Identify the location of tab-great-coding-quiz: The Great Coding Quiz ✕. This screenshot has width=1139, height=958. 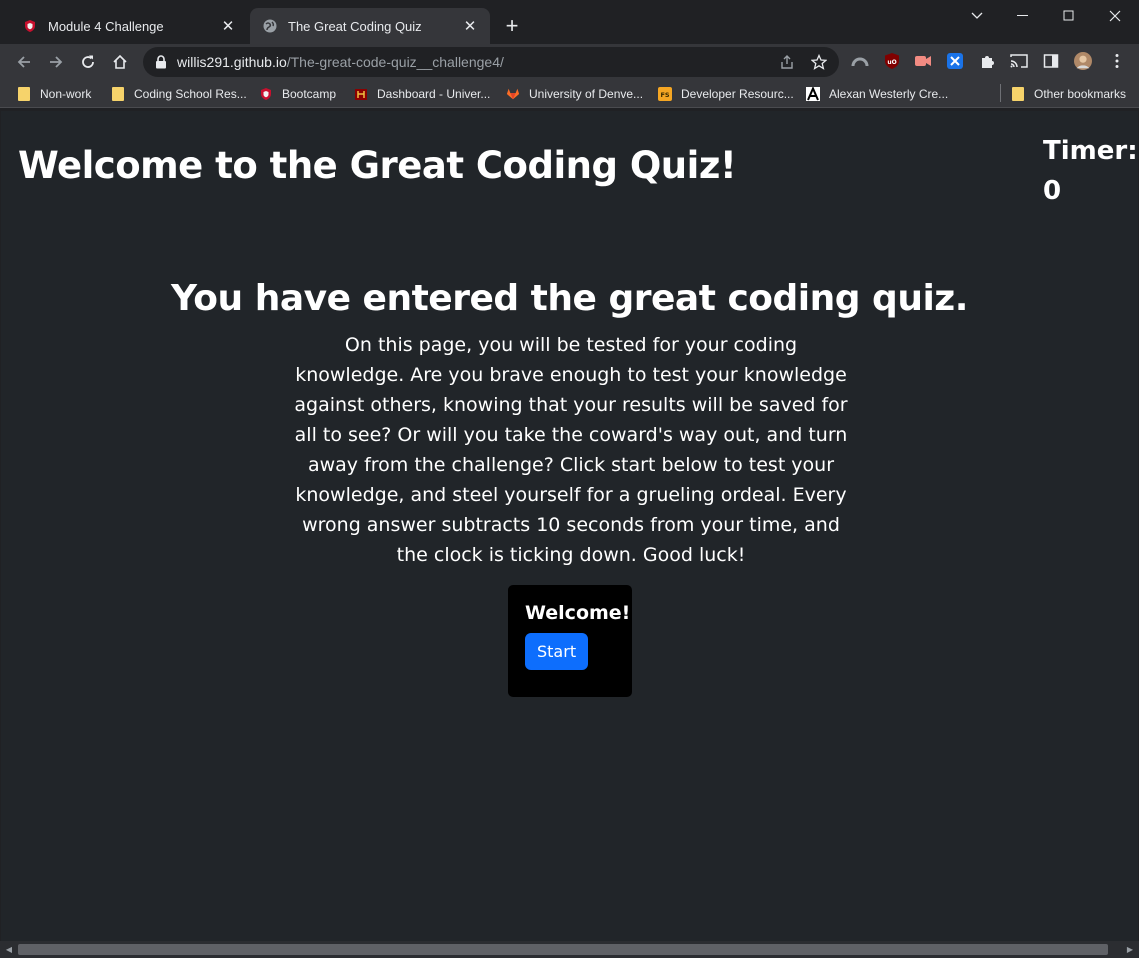
(370, 26).